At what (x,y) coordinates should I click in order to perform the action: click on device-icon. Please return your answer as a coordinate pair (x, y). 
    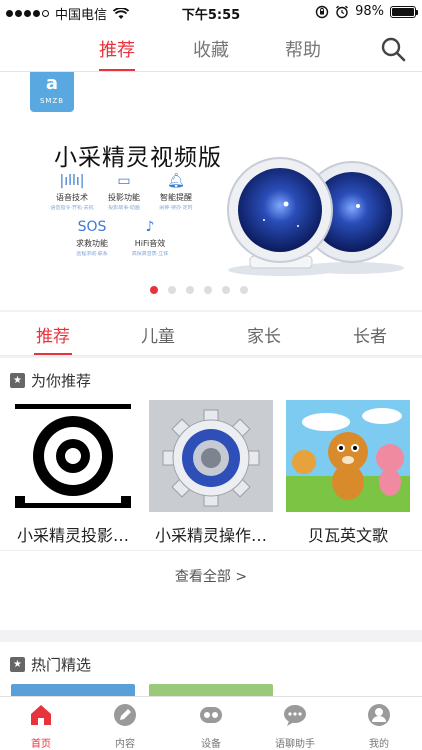
    Looking at the image, I should click on (211, 715).